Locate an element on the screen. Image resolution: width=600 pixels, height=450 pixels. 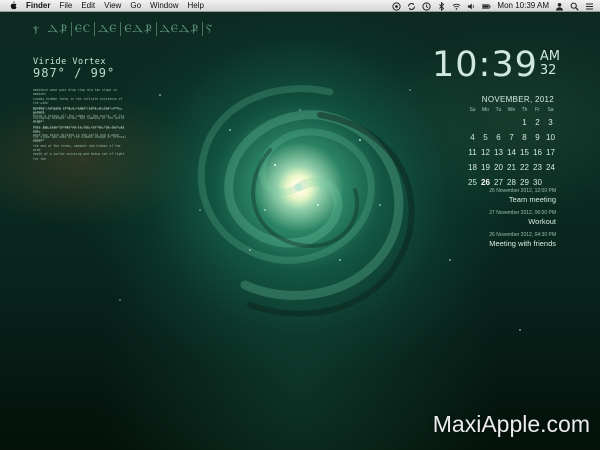
calendar-day: 15 is located at coordinates (524, 152).